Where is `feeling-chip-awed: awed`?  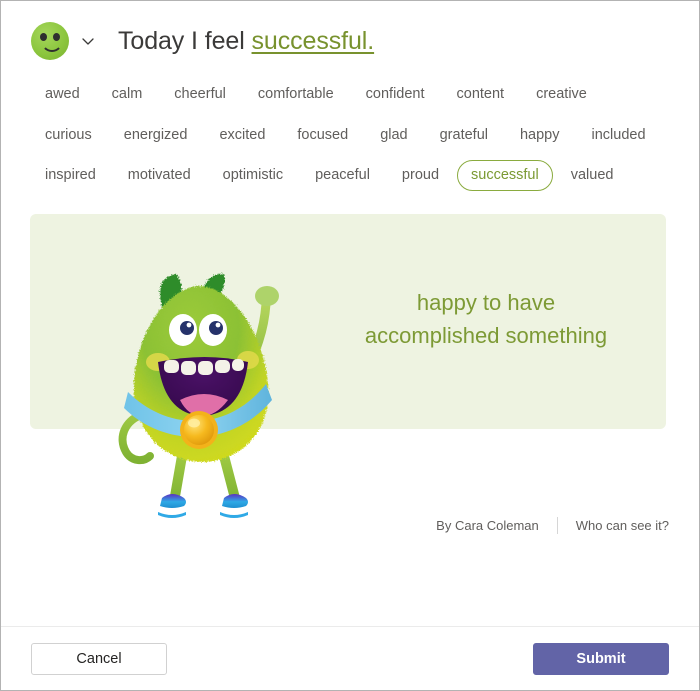 feeling-chip-awed: awed is located at coordinates (62, 94).